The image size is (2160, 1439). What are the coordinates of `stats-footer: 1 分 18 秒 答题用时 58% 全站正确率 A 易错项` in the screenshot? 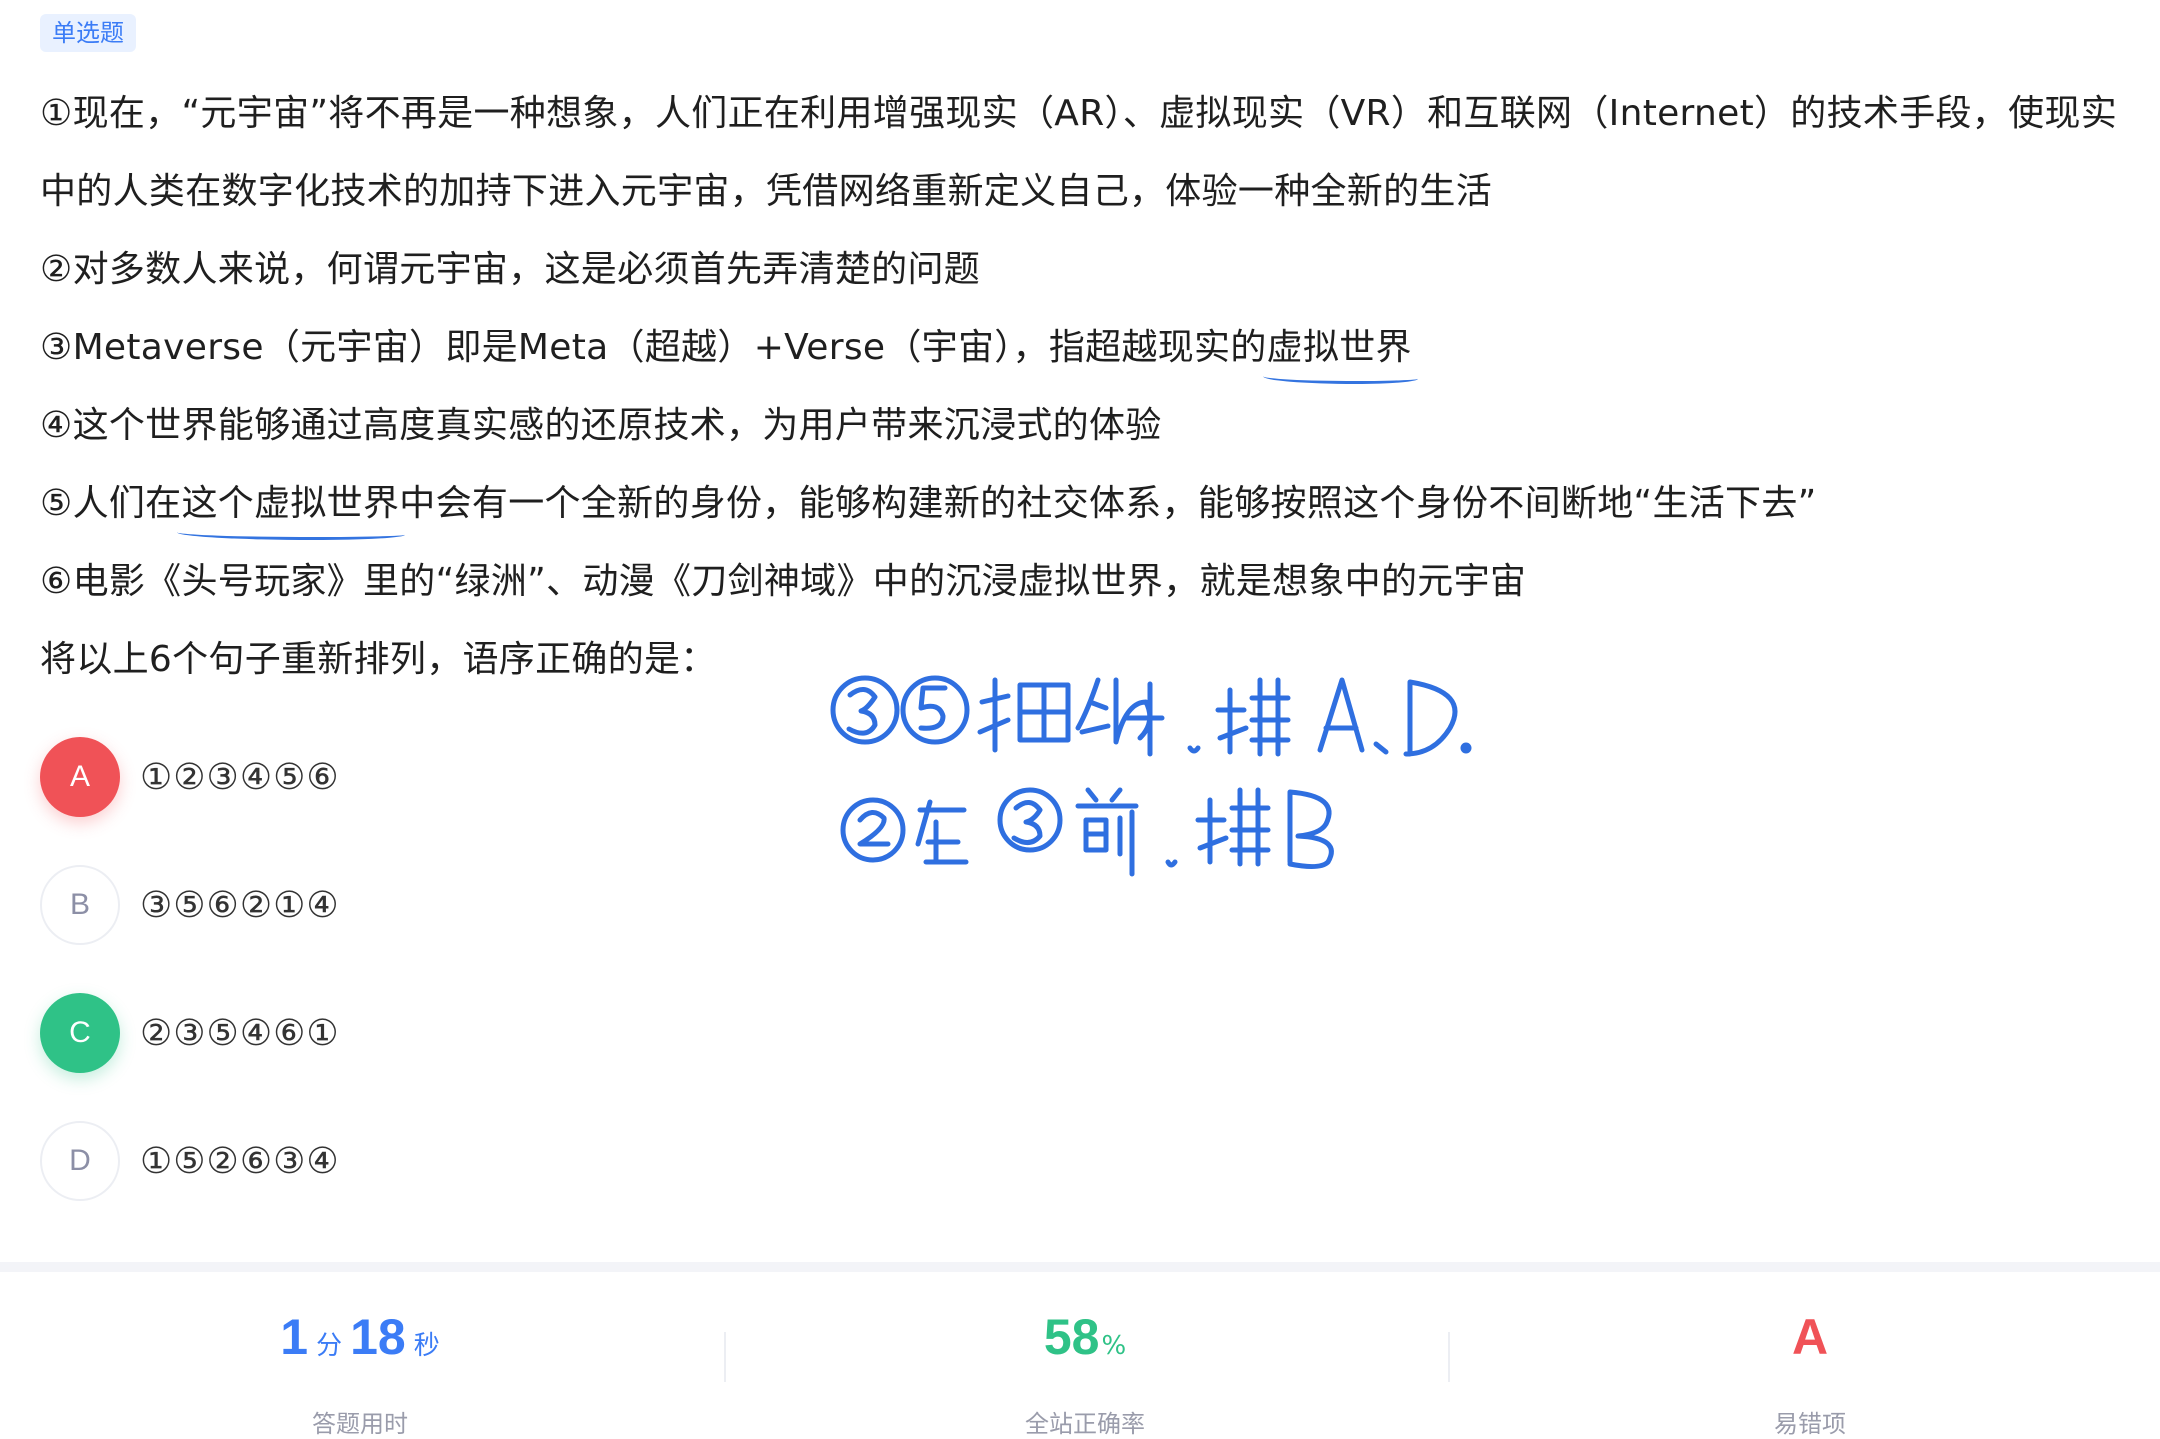 It's located at (1080, 1350).